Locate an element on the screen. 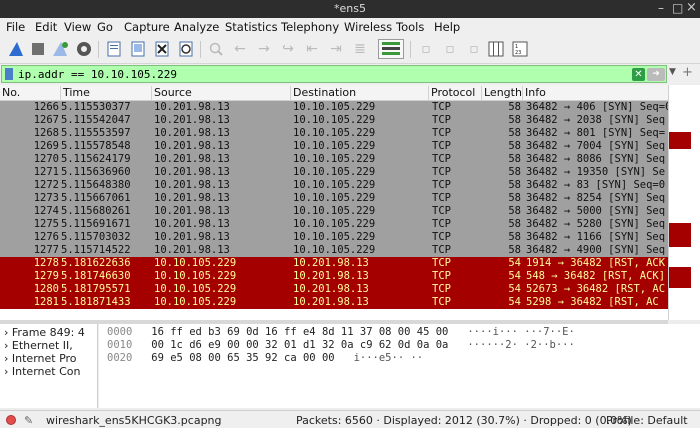 This screenshot has height=428, width=700. minimize-button: – is located at coordinates (661, 8).